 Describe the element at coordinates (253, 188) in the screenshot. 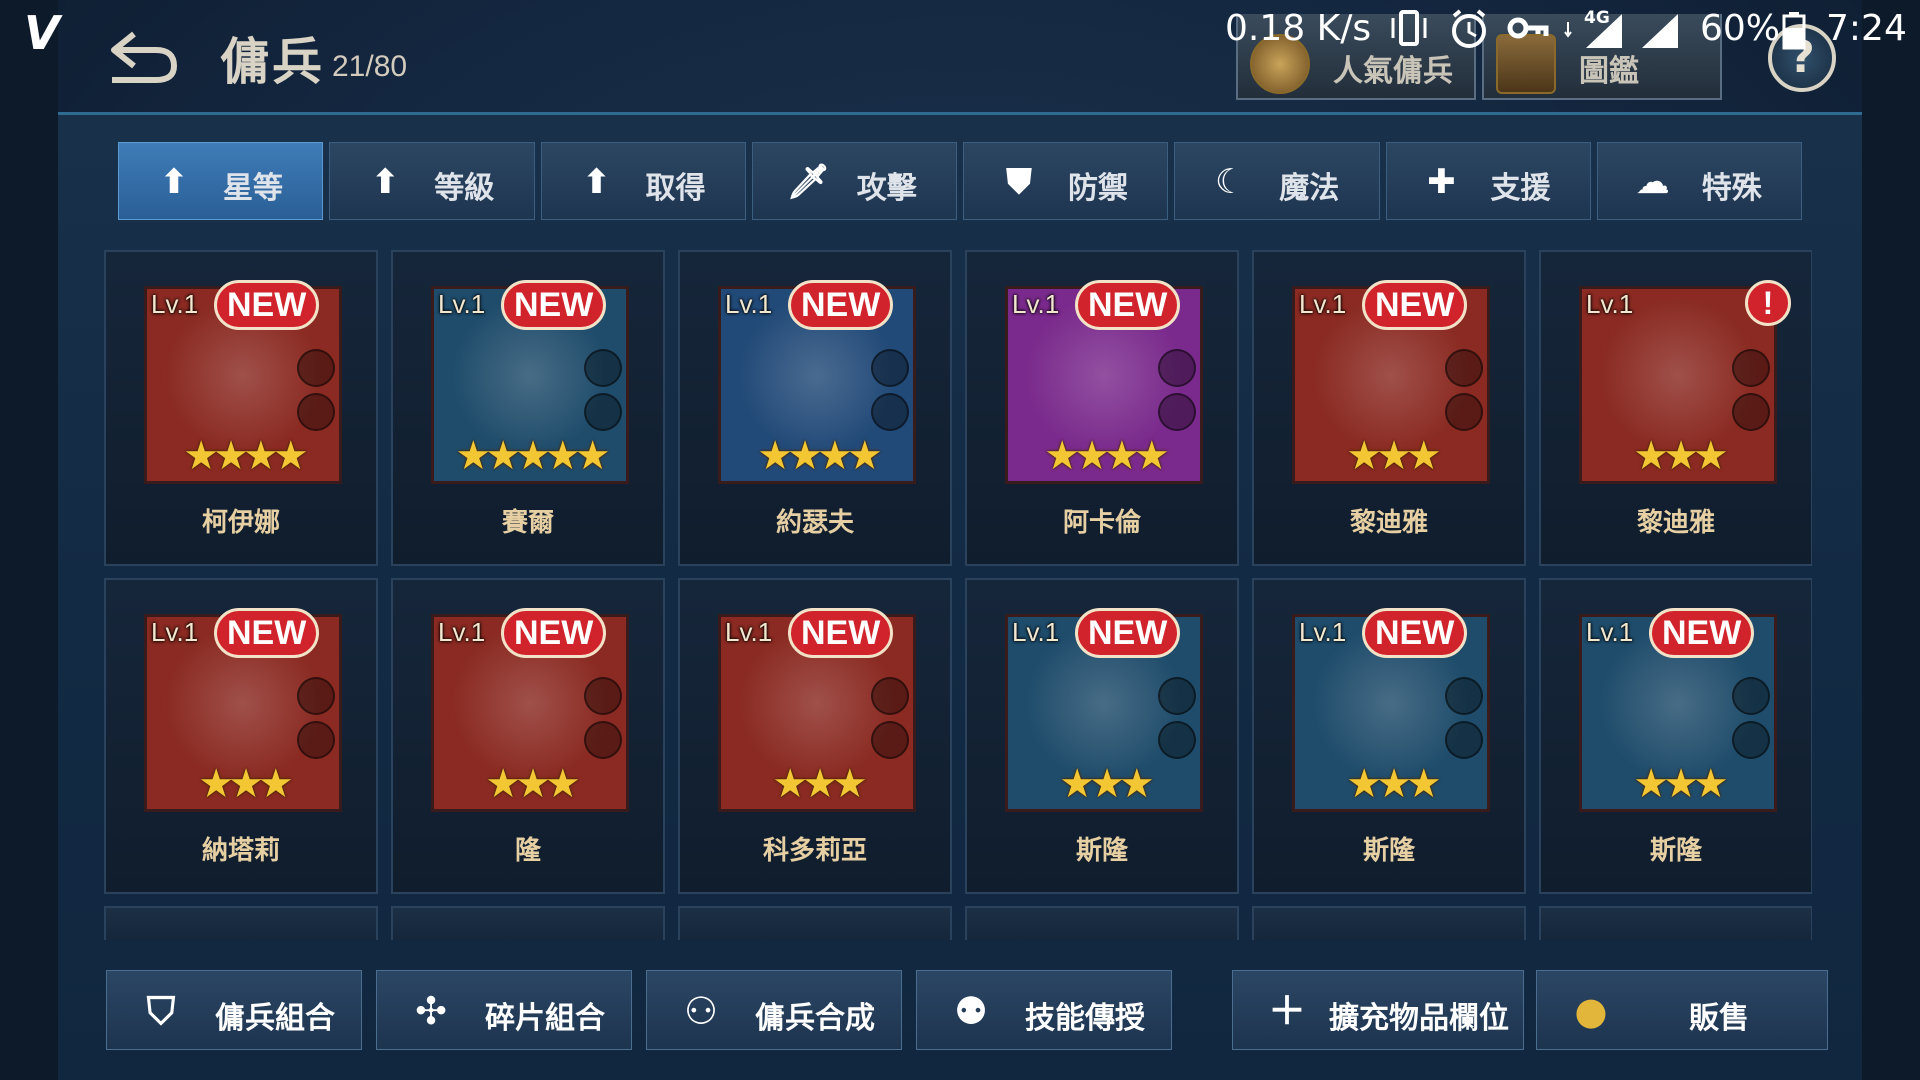

I see `sort-tab-label: 星等` at that location.